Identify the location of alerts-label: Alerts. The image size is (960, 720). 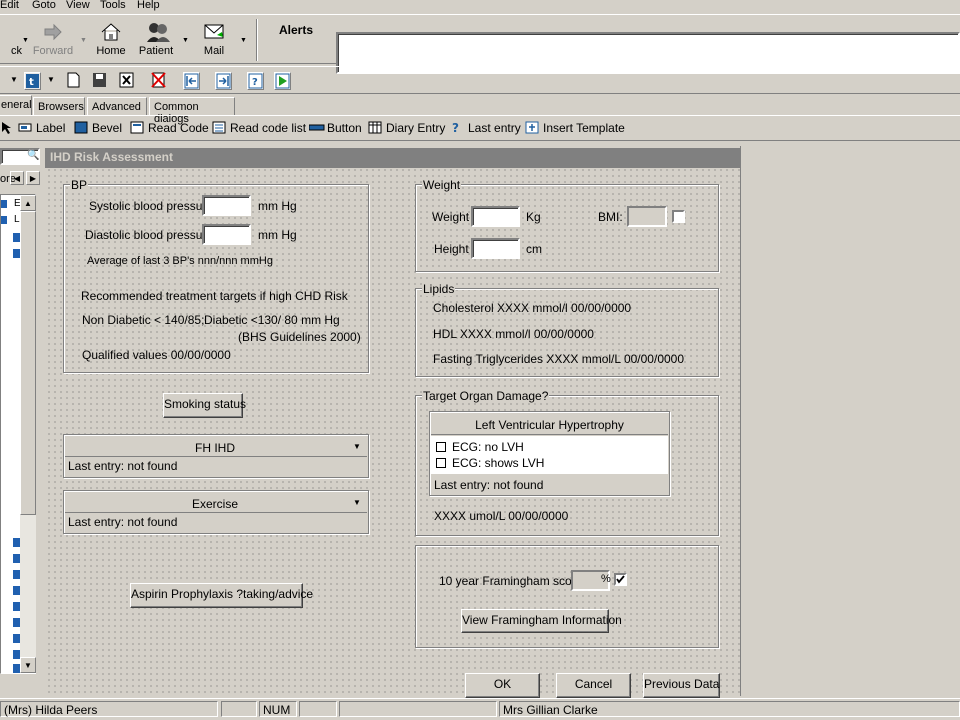
(296, 30).